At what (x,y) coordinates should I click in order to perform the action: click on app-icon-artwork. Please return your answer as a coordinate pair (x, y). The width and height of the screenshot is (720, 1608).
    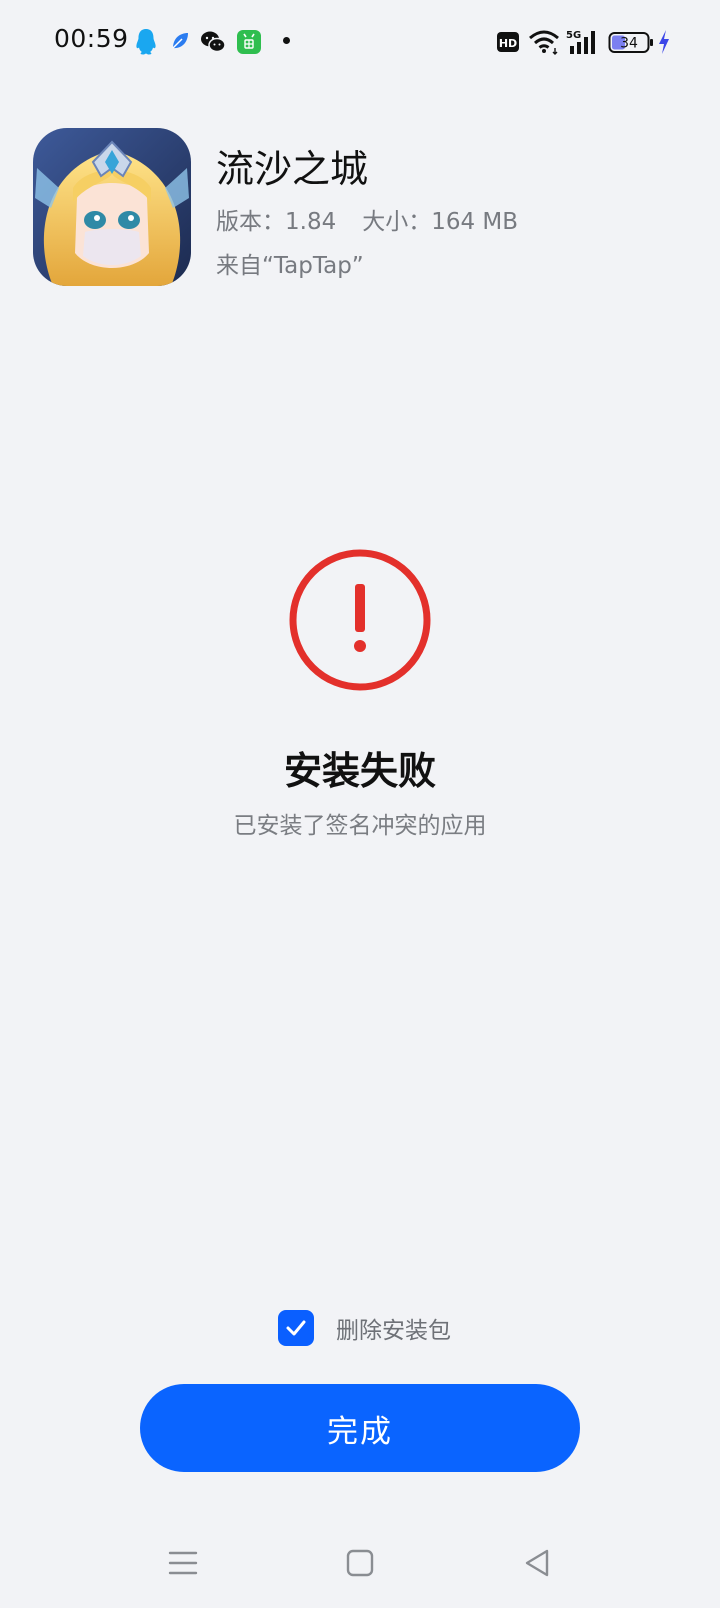
    Looking at the image, I should click on (112, 207).